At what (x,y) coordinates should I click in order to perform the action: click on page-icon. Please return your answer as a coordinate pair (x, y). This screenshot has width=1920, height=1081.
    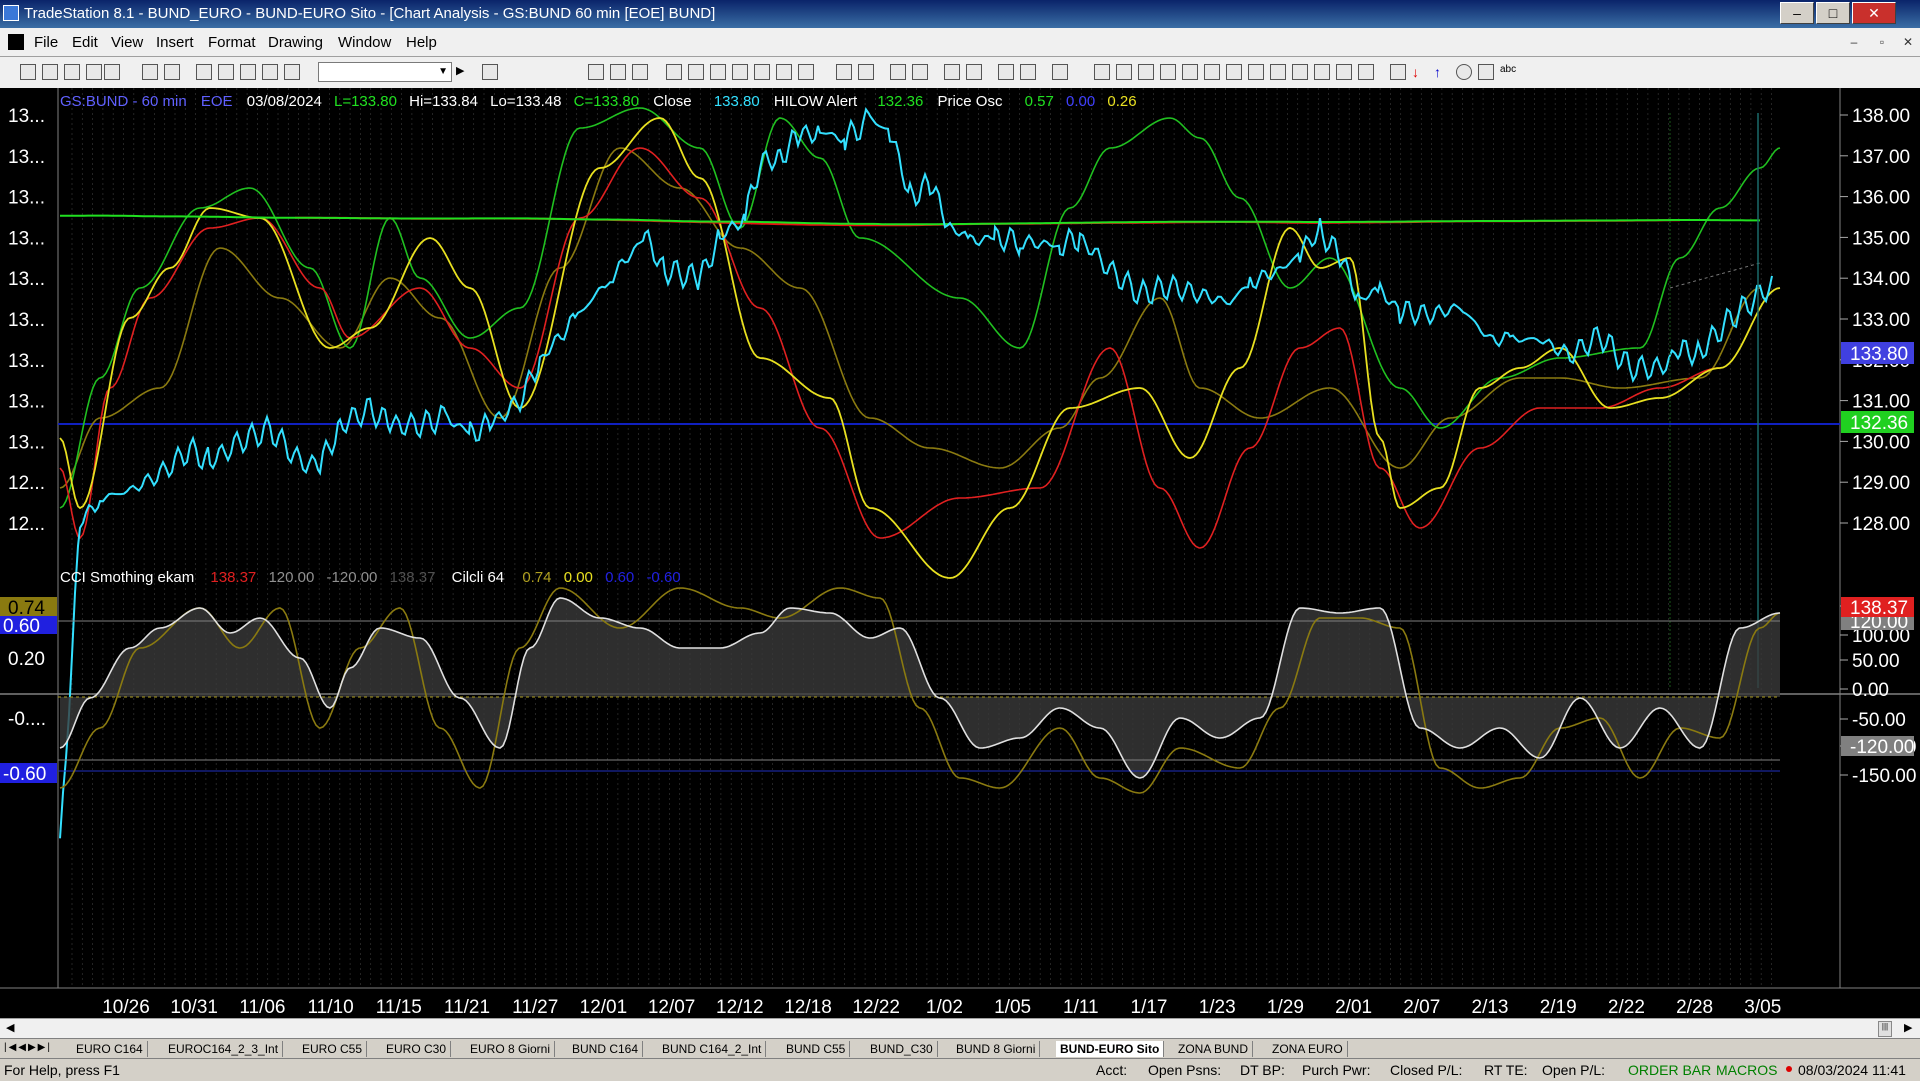
    Looking at the image, I should click on (94, 72).